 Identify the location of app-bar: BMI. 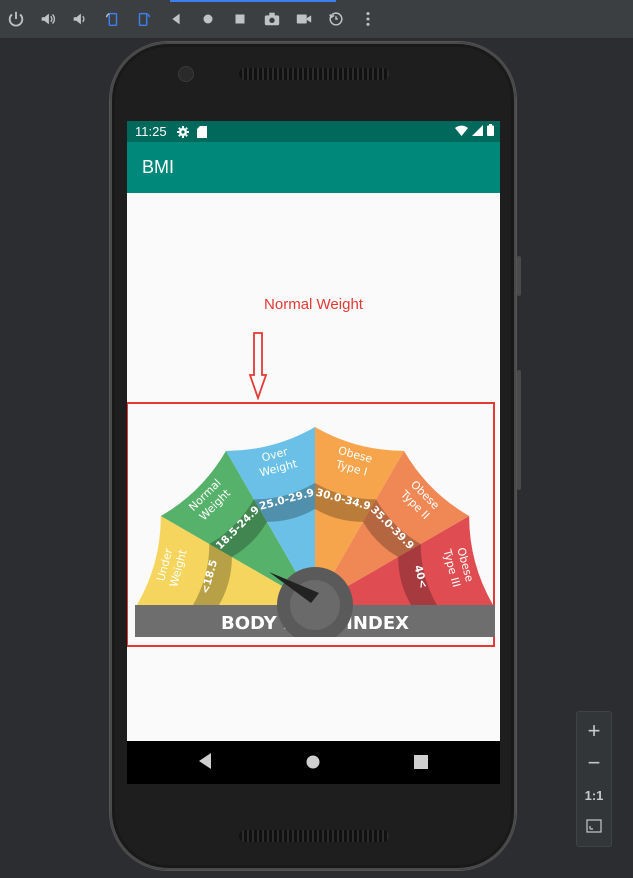
(313, 167).